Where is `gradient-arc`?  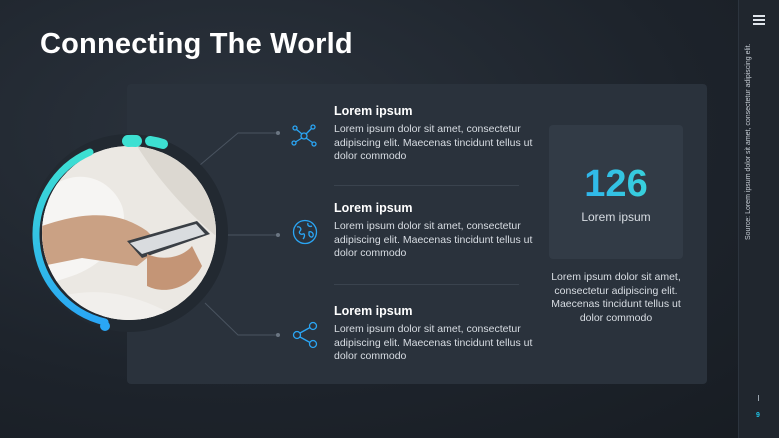
gradient-arc is located at coordinates (100, 232).